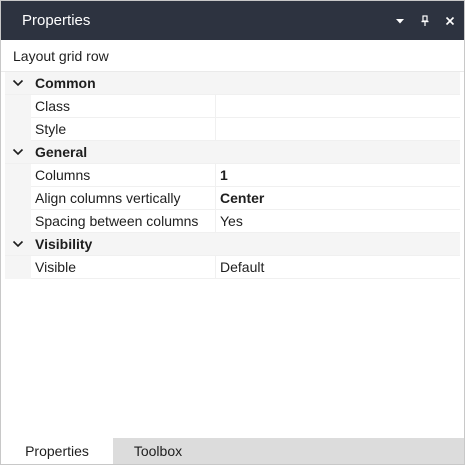 Image resolution: width=465 pixels, height=465 pixels. I want to click on property-name: Align columns vertically, so click(123, 198).